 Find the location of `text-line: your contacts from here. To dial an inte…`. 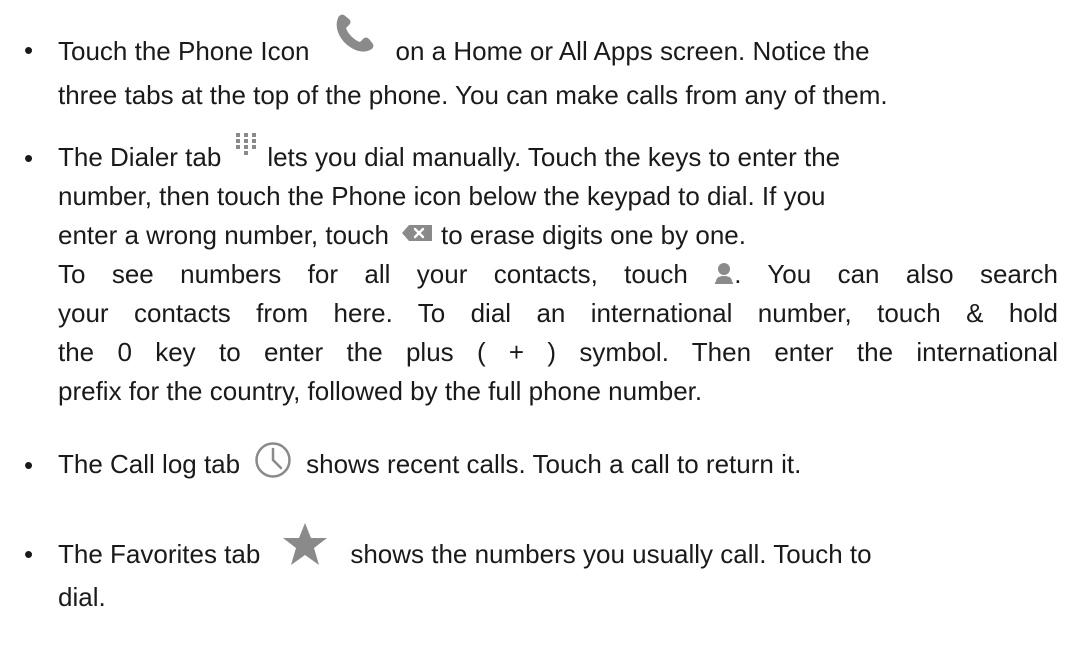

text-line: your contacts from here. To dial an inte… is located at coordinates (558, 313).